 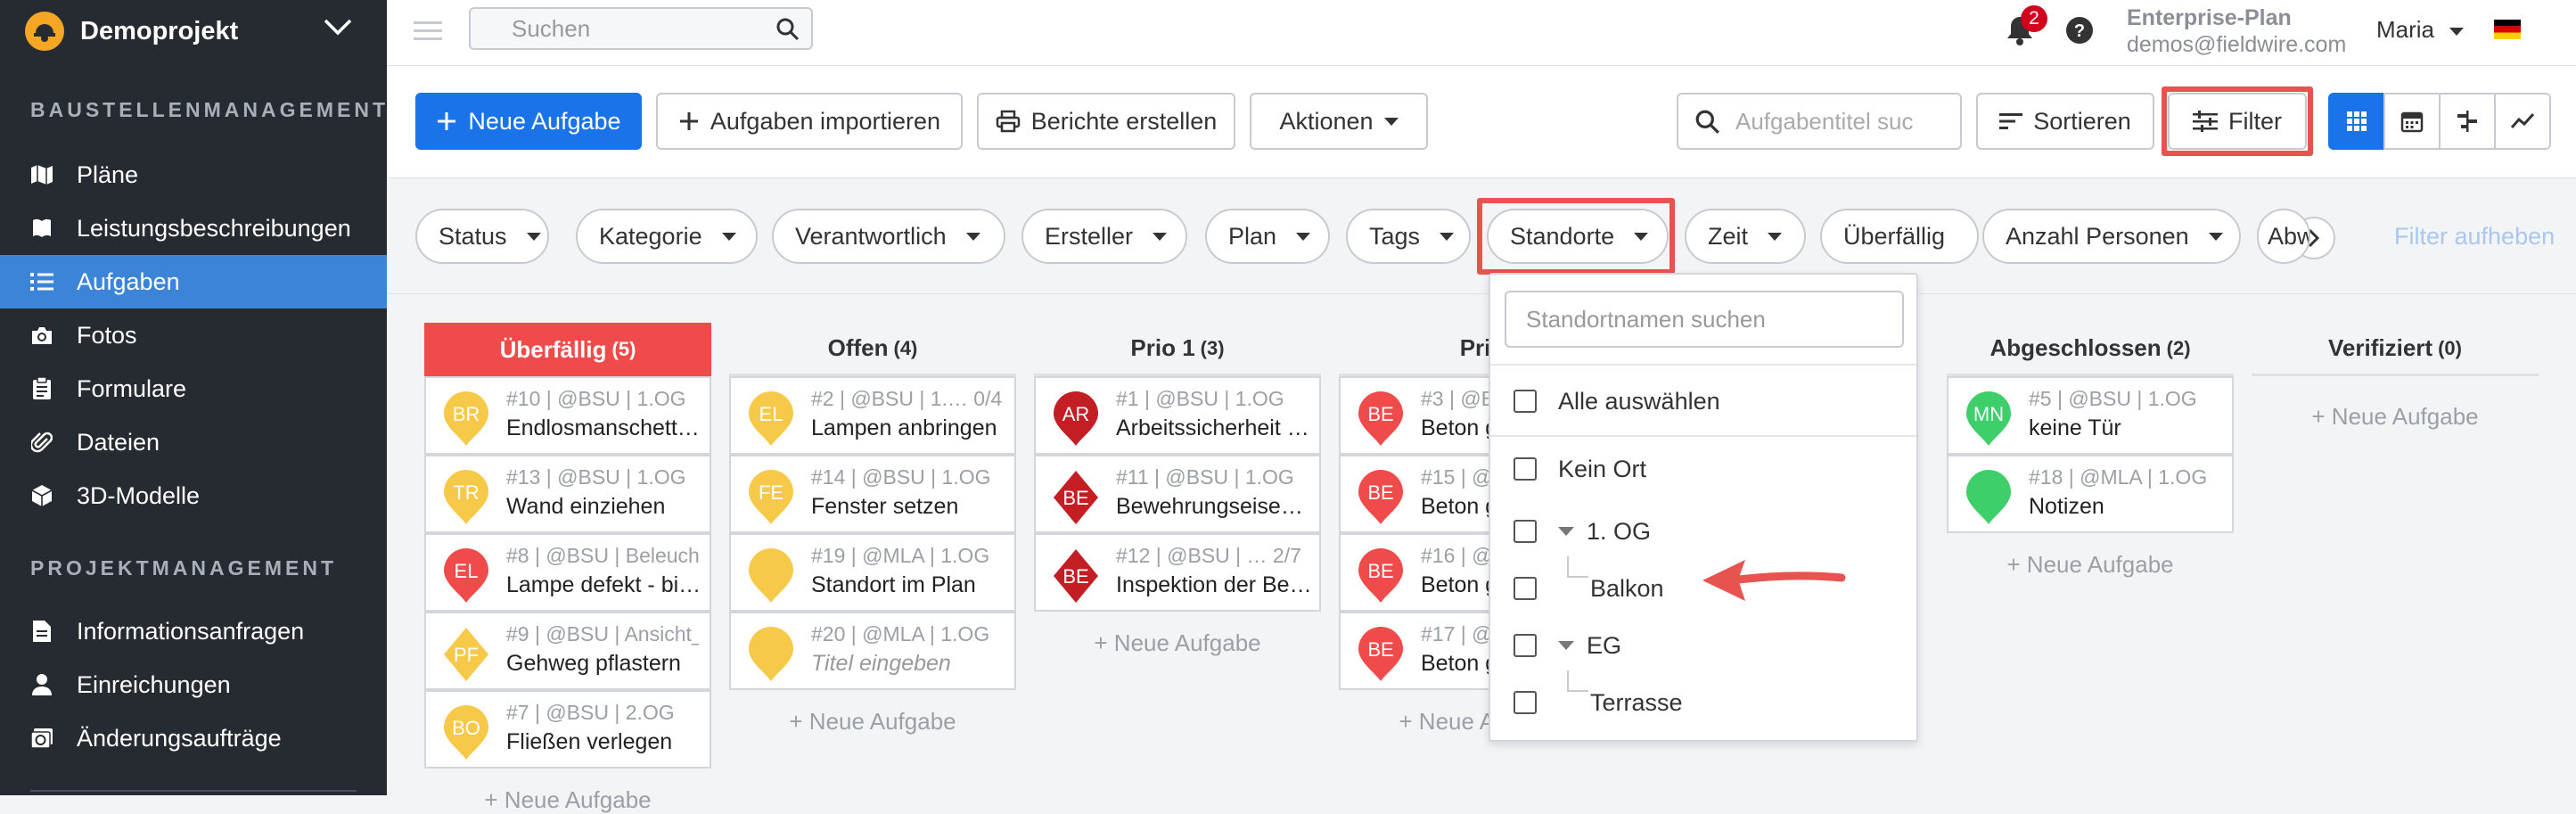 What do you see at coordinates (428, 31) in the screenshot?
I see `menu-icon` at bounding box center [428, 31].